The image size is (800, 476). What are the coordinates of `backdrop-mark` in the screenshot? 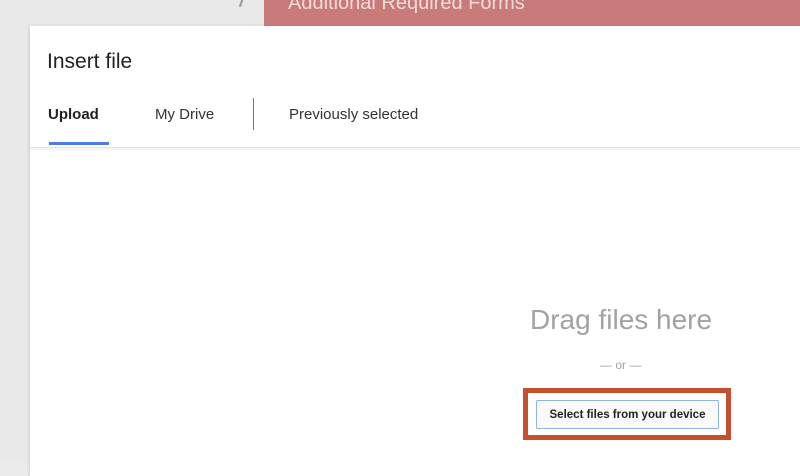 It's located at (244, 5).